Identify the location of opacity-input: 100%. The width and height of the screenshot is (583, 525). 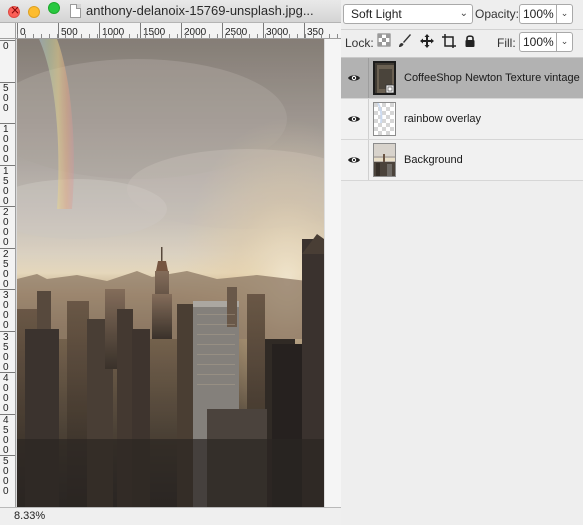
(538, 14).